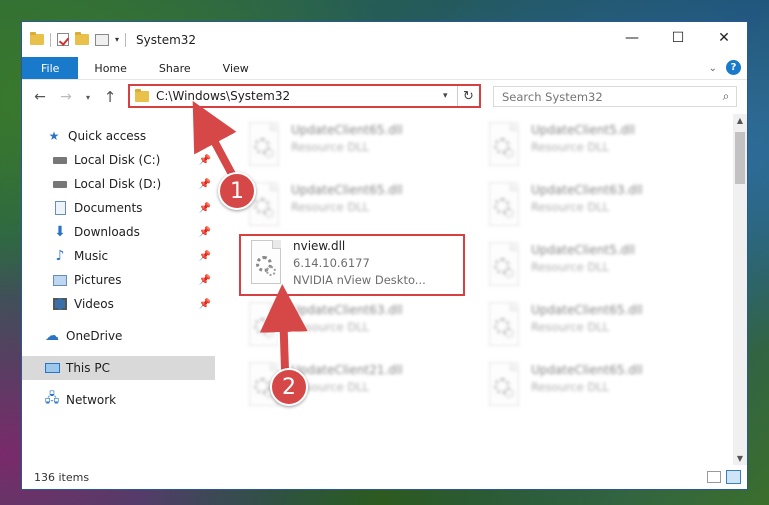 This screenshot has height=505, width=769. I want to click on computer-icon, so click(52, 368).